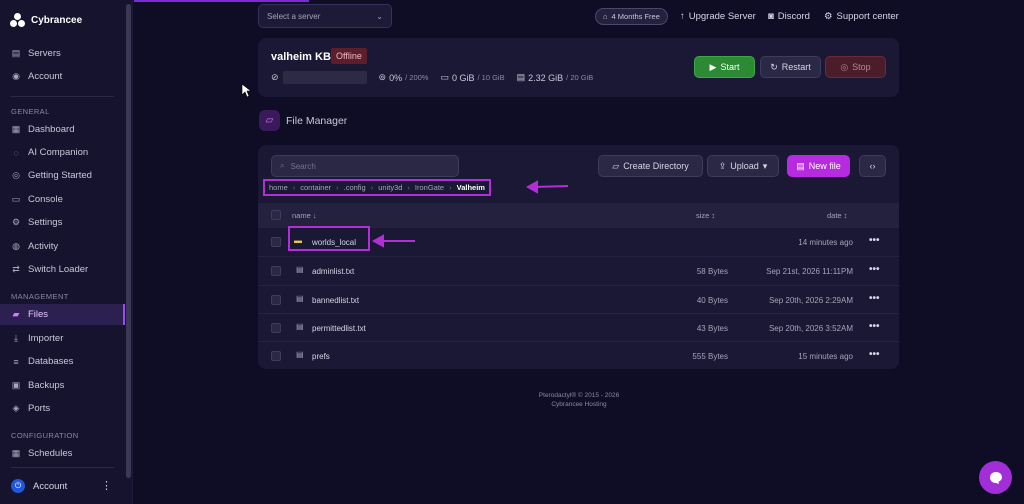  I want to click on create-directory-button: ▱ Create Directory, so click(650, 166).